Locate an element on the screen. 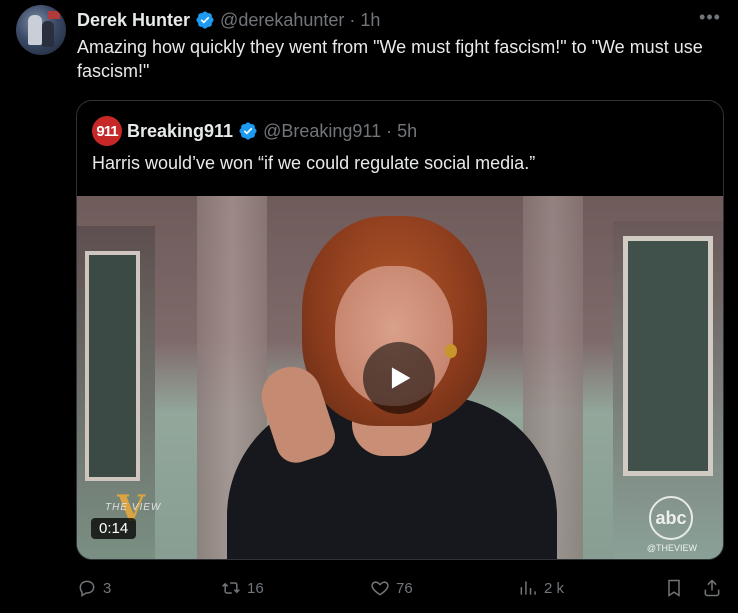 The width and height of the screenshot is (738, 613). action-bar: 3 16 76 2 k is located at coordinates (369, 588).